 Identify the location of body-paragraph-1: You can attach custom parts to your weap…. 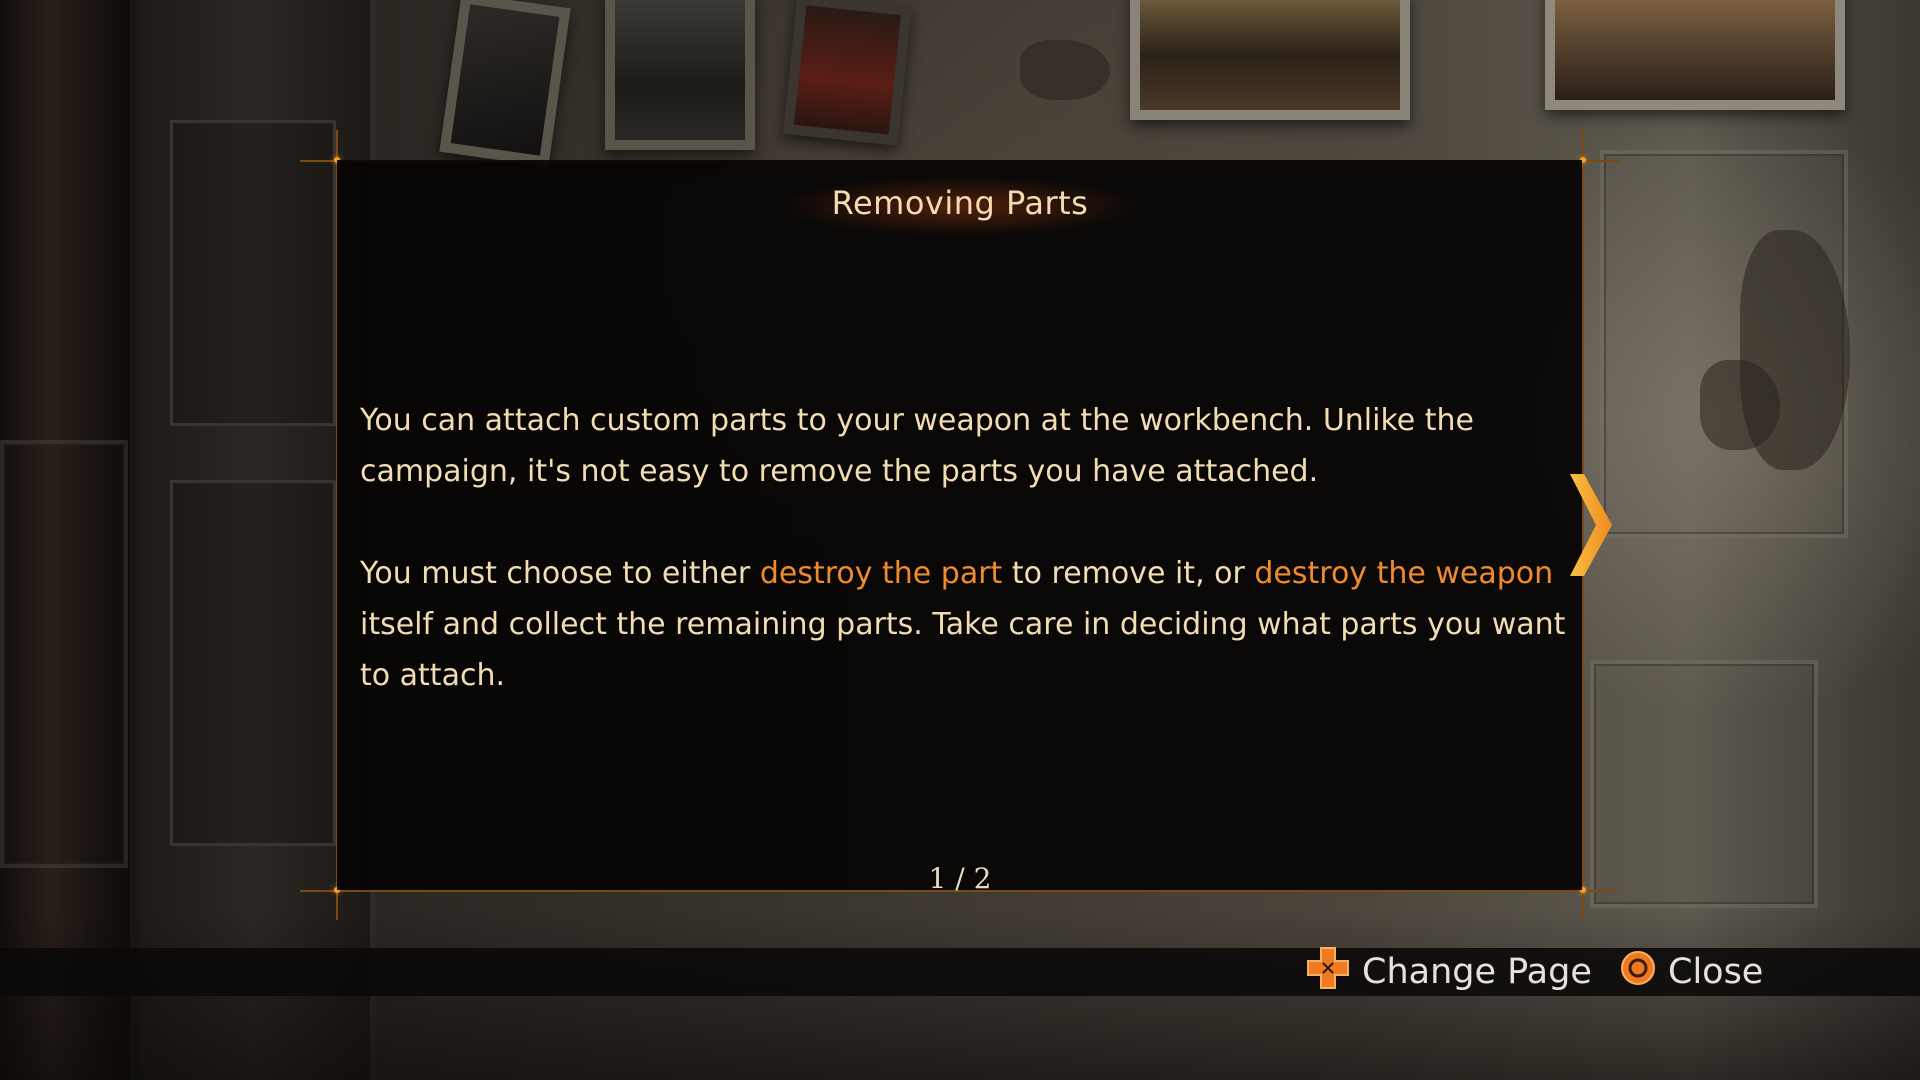
(917, 446).